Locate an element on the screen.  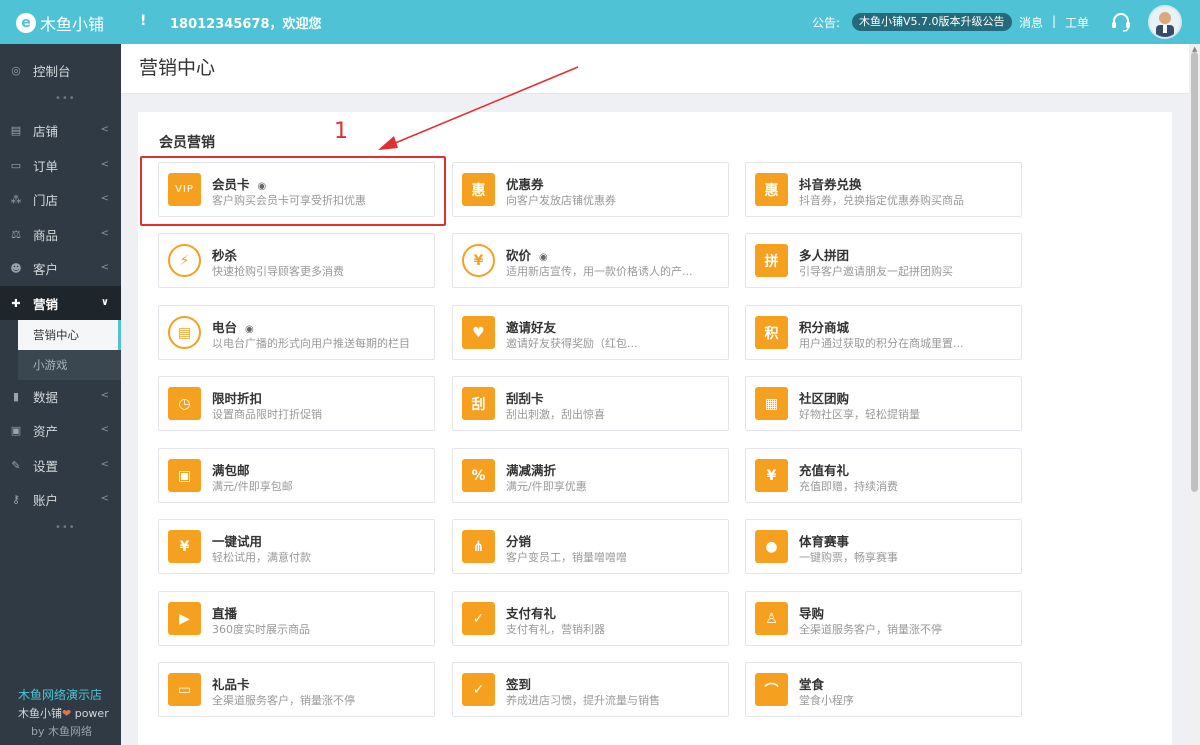
card-description: 向客户发放店铺优惠券 is located at coordinates (561, 200).